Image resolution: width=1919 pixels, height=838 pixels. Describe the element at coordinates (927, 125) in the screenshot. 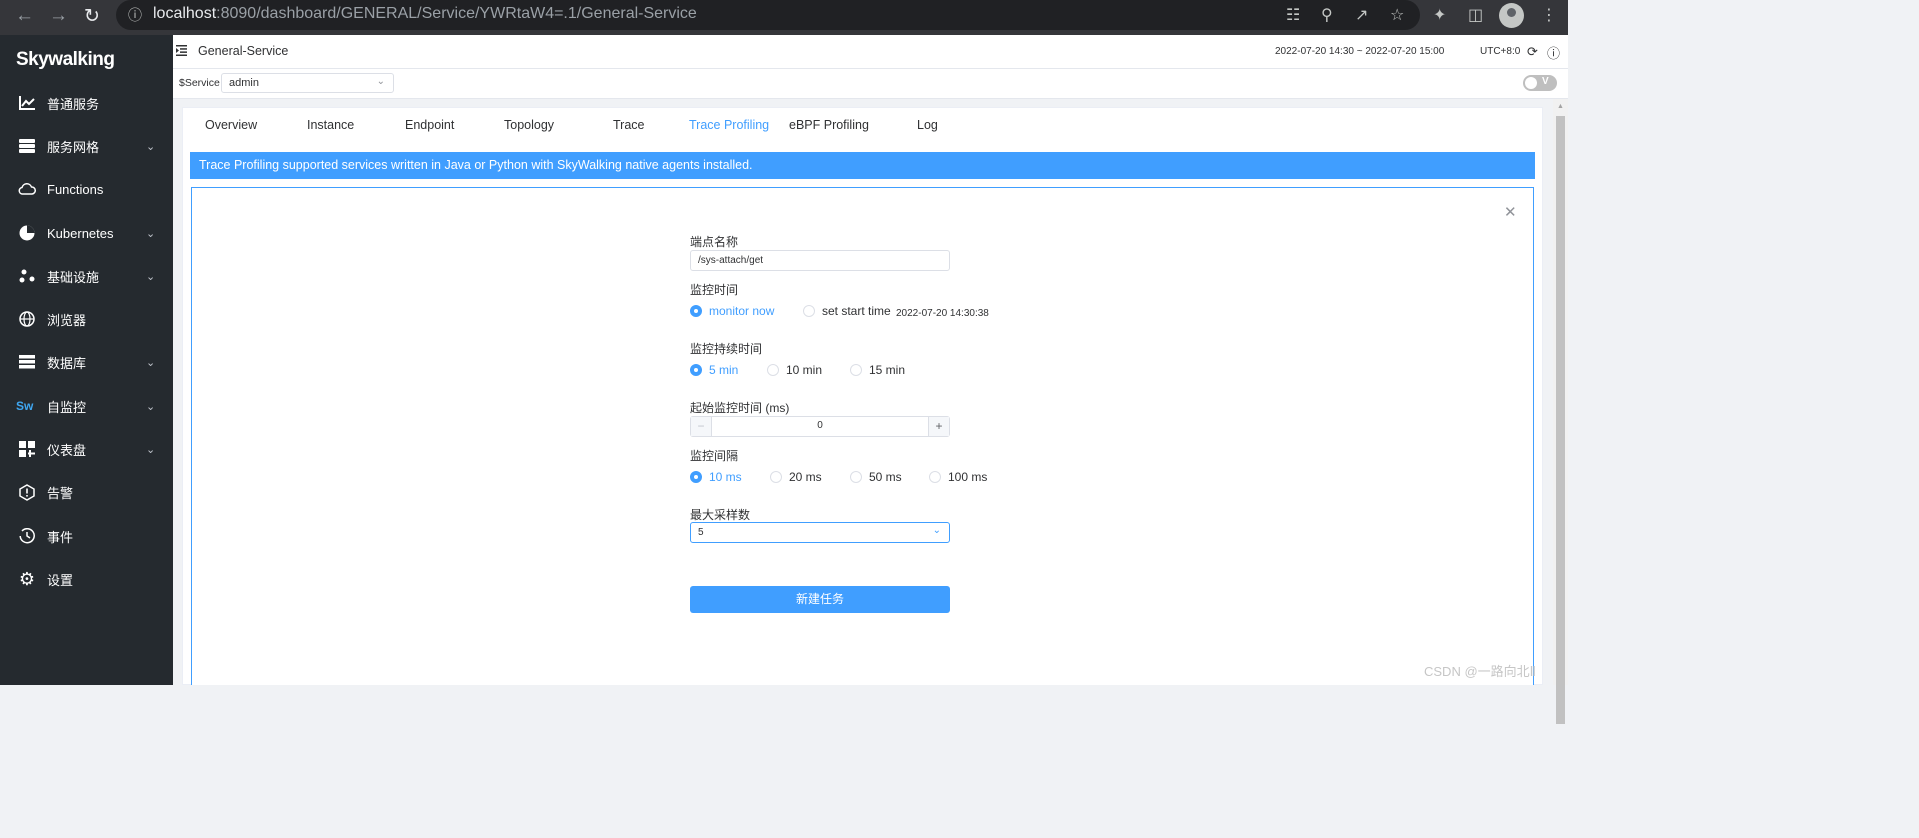

I see `tab-log: Log` at that location.